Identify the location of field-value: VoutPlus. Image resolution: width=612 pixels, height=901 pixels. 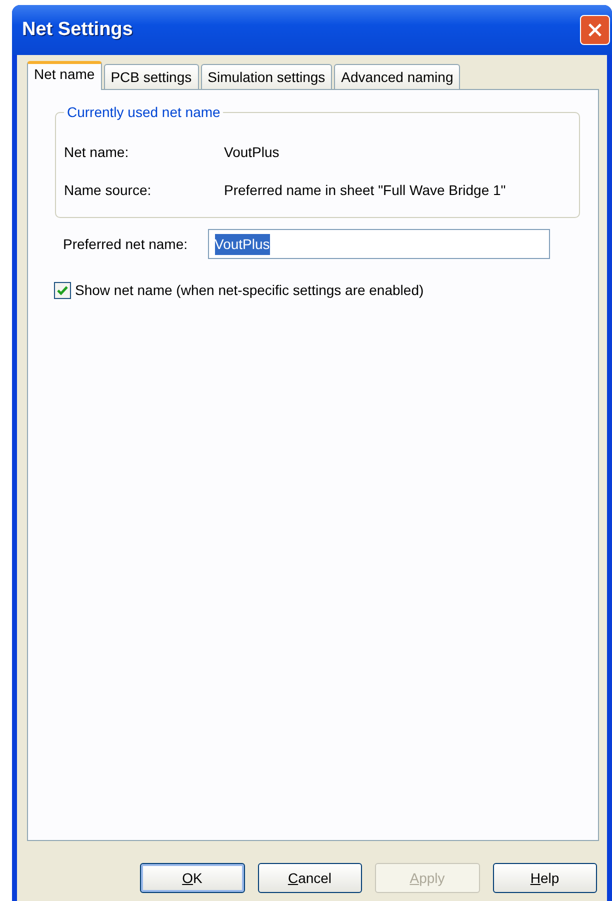
(252, 152).